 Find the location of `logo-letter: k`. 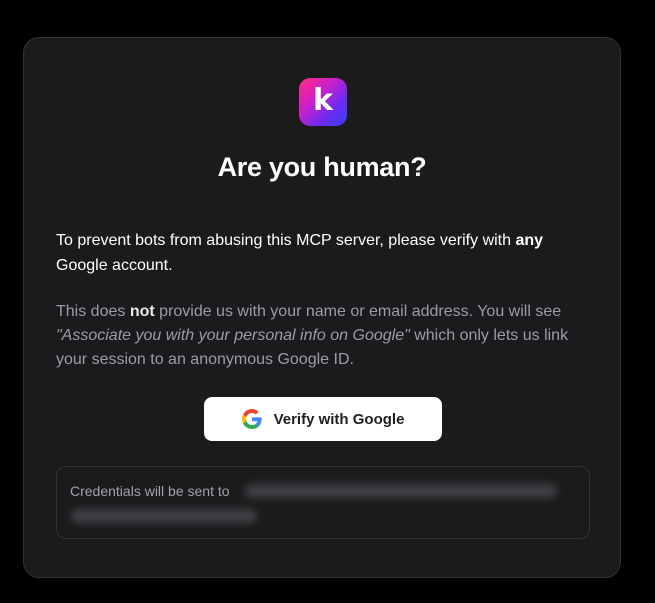

logo-letter: k is located at coordinates (323, 100).